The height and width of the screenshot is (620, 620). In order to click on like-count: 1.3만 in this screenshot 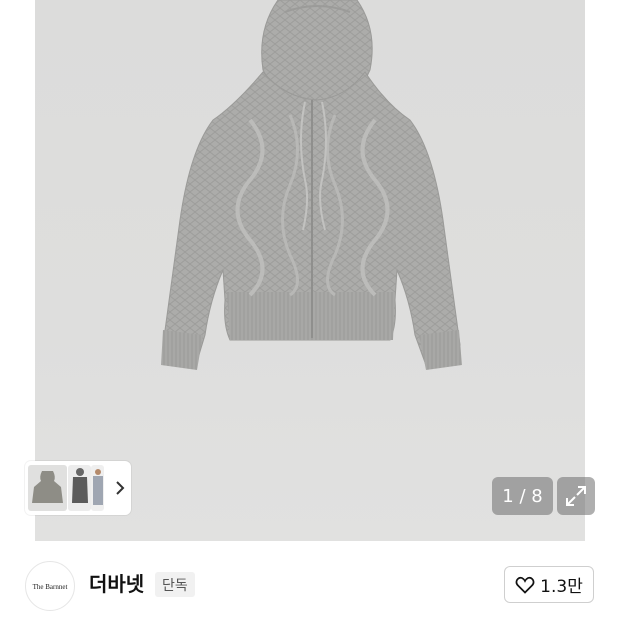, I will do `click(561, 587)`.